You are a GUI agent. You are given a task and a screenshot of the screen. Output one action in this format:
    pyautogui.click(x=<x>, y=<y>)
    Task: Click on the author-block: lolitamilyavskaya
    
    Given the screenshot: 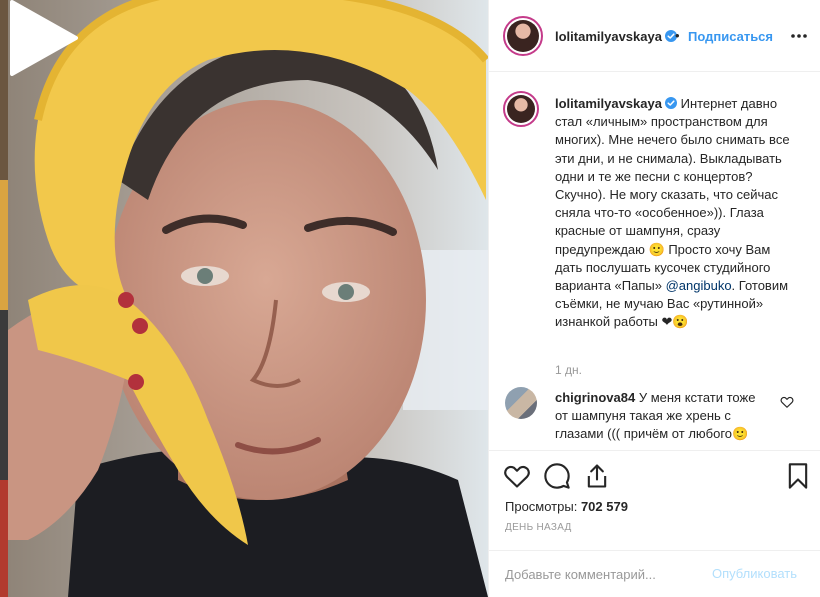 What is the action you would take?
    pyautogui.click(x=616, y=36)
    